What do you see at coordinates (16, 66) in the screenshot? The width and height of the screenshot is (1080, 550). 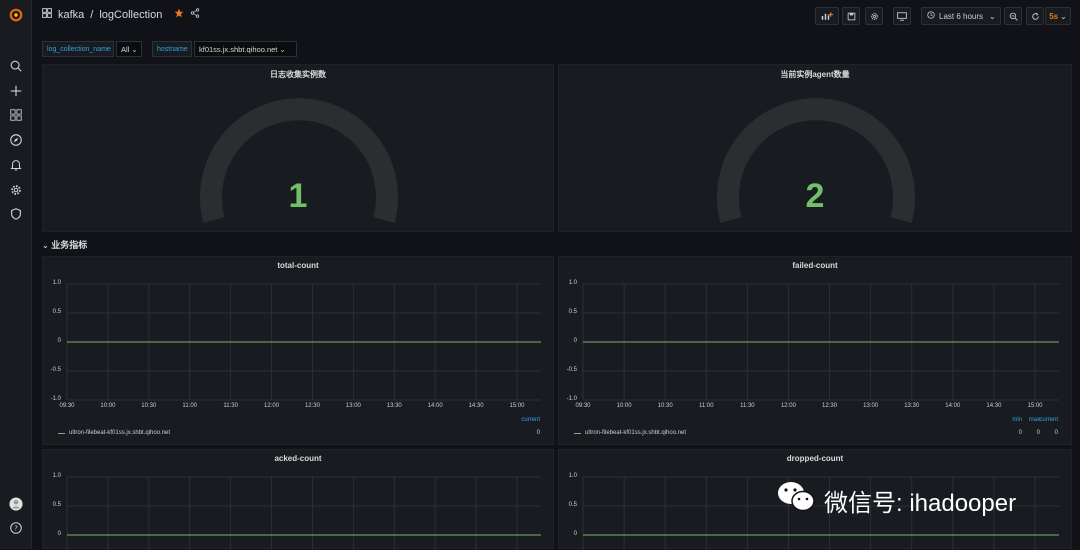 I see `search-icon` at bounding box center [16, 66].